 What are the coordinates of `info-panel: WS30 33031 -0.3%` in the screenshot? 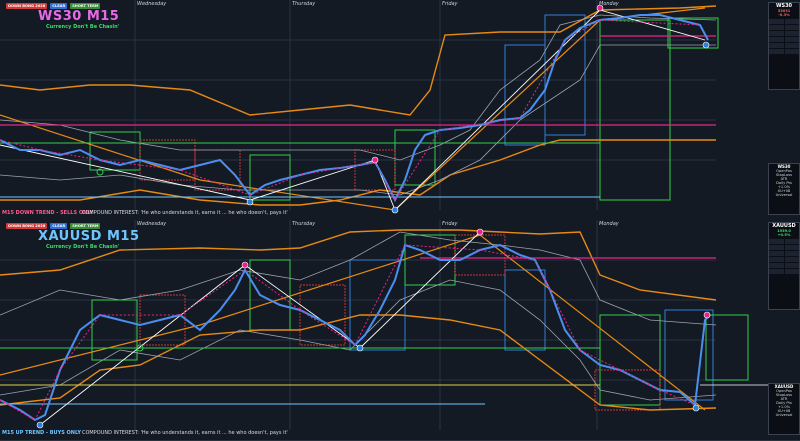 It's located at (784, 46).